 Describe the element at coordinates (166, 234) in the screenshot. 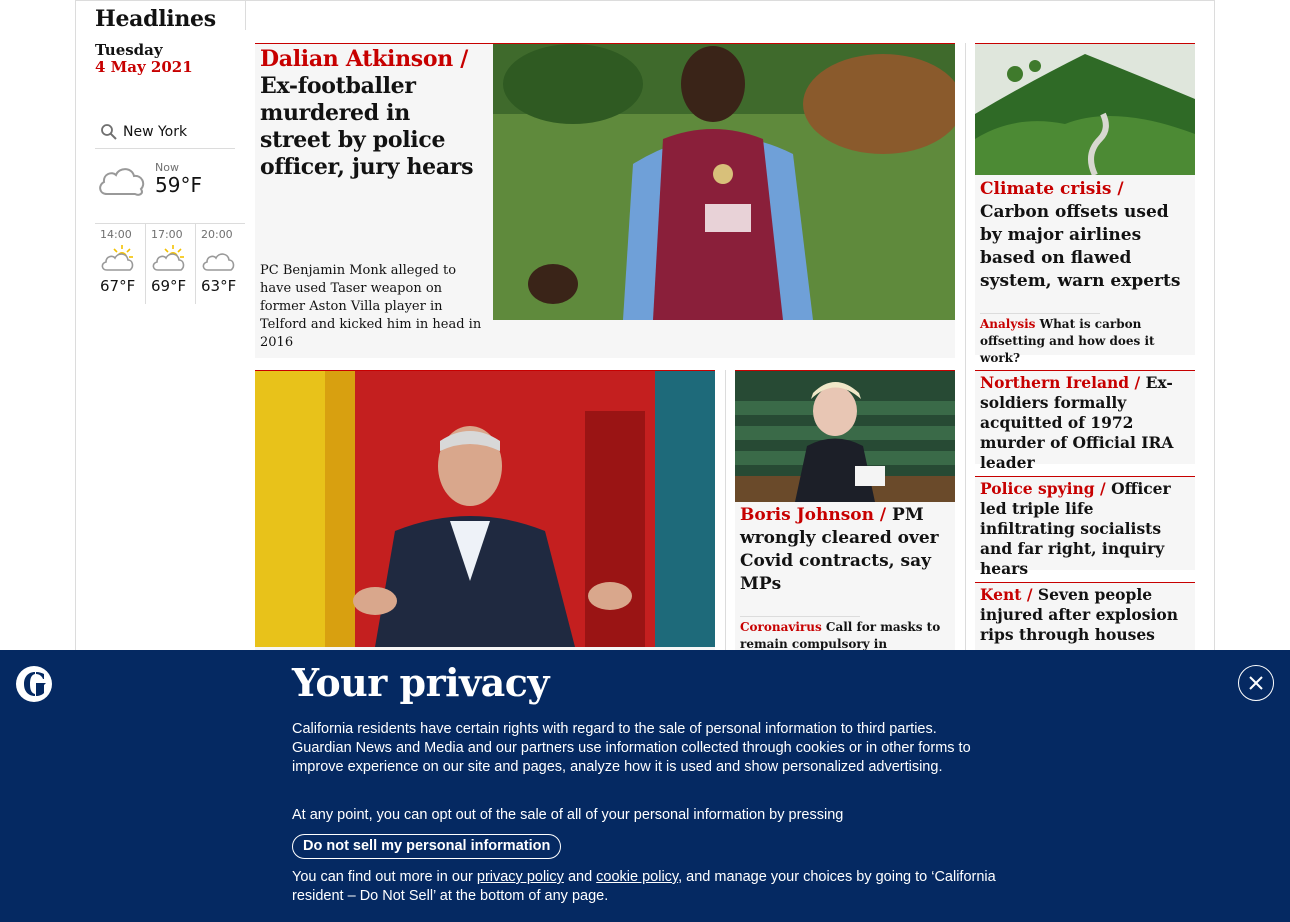

I see `forecast-time: 17:00` at that location.